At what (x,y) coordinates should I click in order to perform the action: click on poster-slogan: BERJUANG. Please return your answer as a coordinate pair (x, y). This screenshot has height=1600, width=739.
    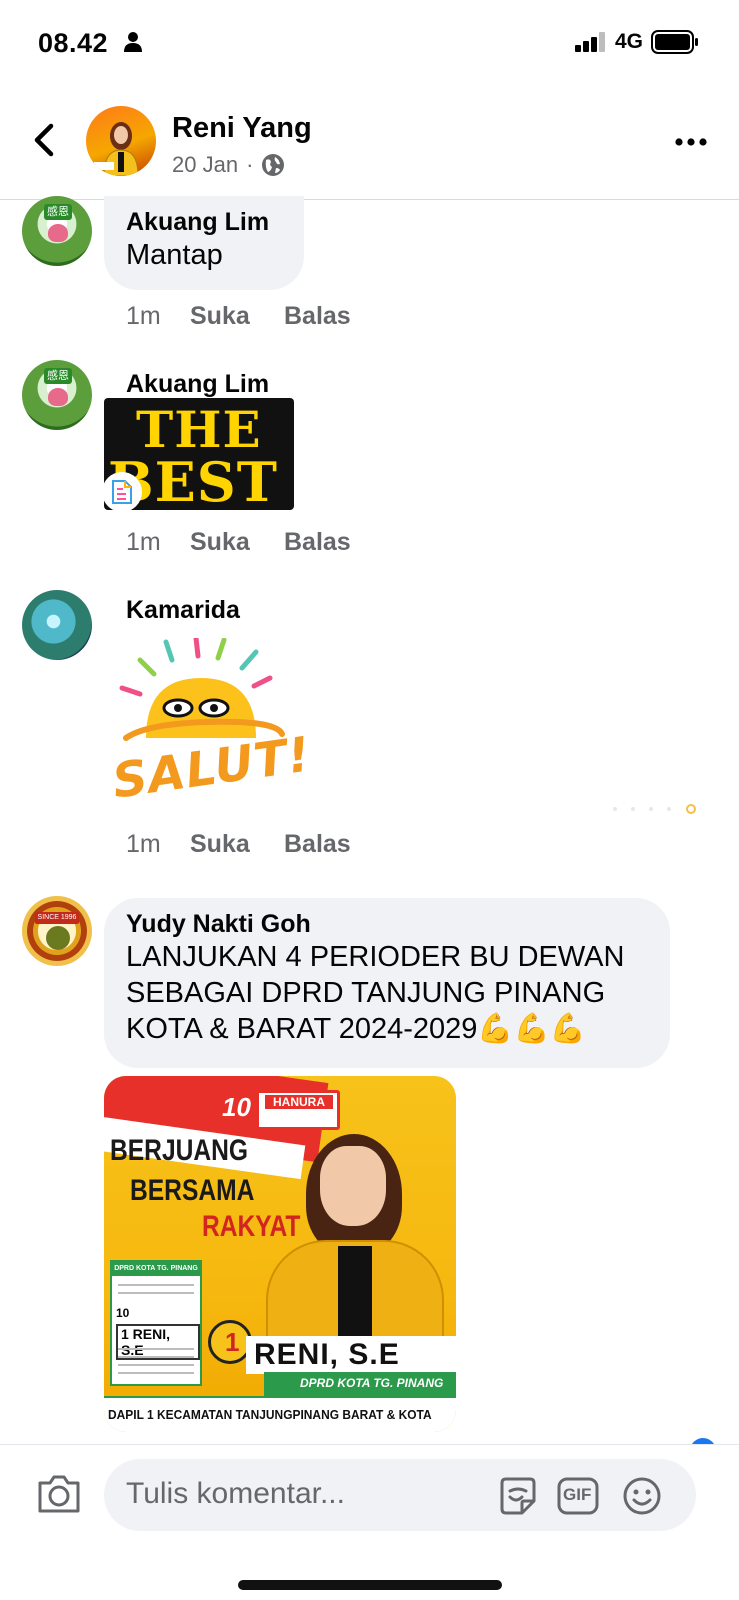
    Looking at the image, I should click on (179, 1150).